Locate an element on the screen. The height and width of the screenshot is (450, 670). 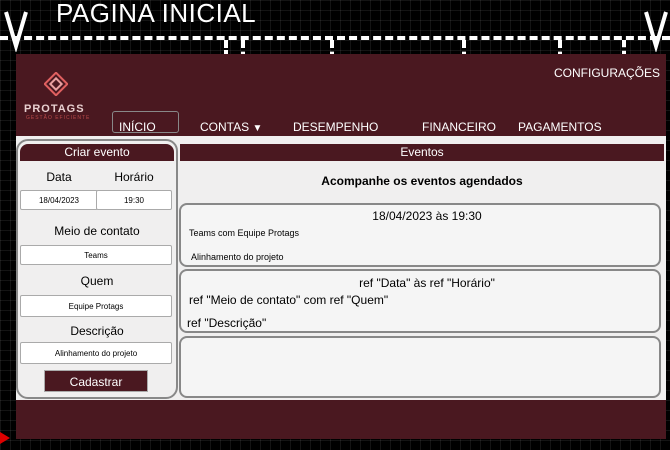
contact-method-label: Meio de contato is located at coordinates (97, 231).